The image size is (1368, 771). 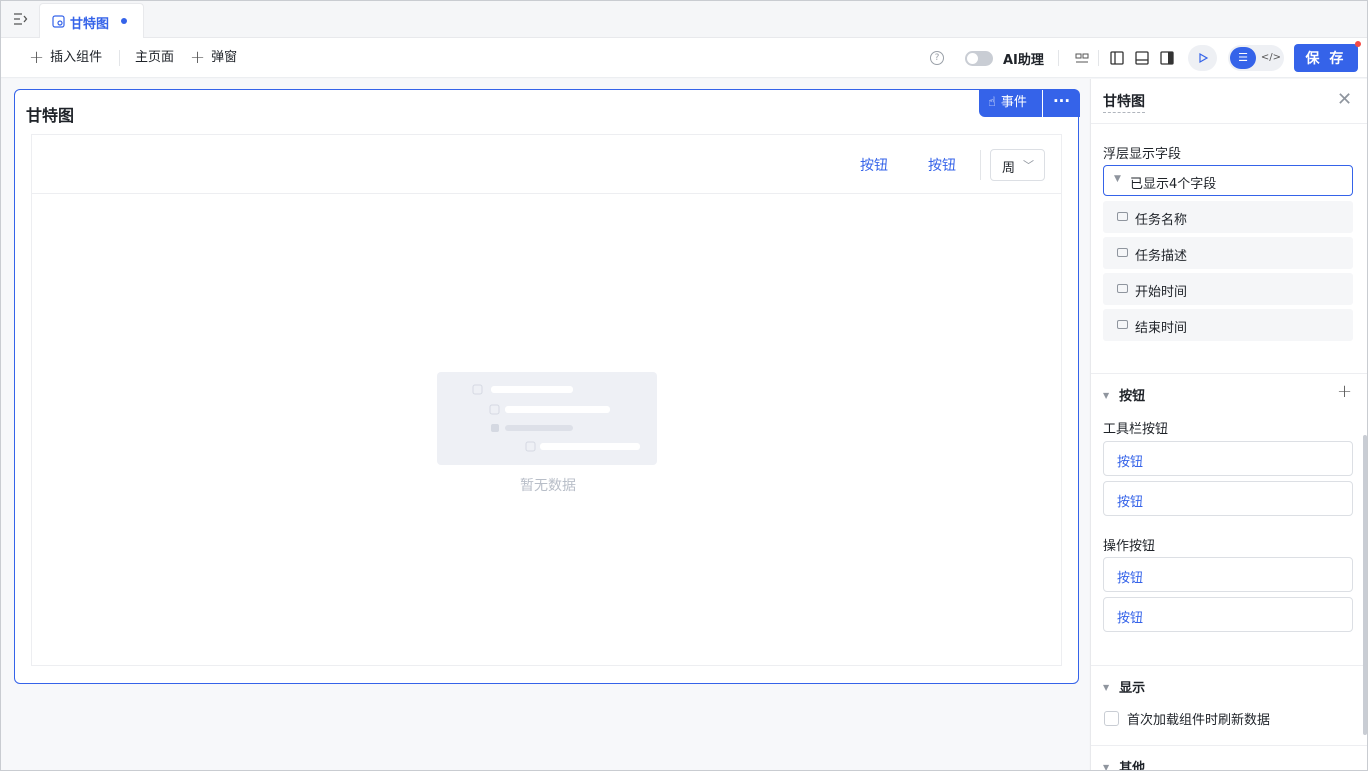 I want to click on popup-button: + 弹窗, so click(x=213, y=58).